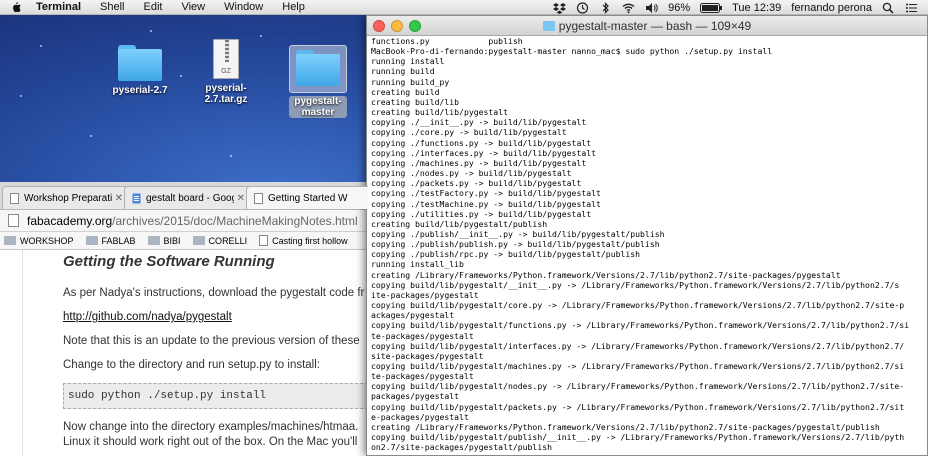  I want to click on bookmark-workshop: WORKSHOP, so click(39, 241).